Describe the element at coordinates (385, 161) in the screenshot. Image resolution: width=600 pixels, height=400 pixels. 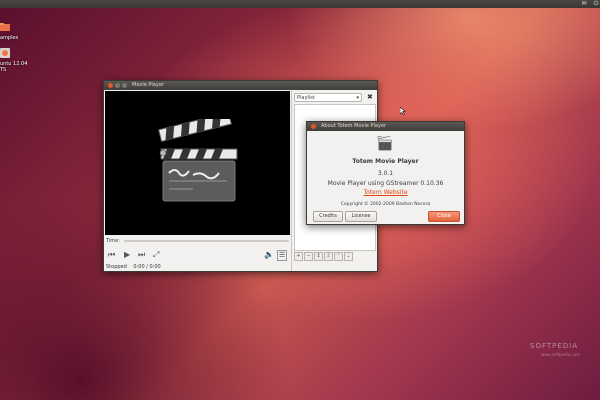
I see `app-name: Totem Movie Player` at that location.